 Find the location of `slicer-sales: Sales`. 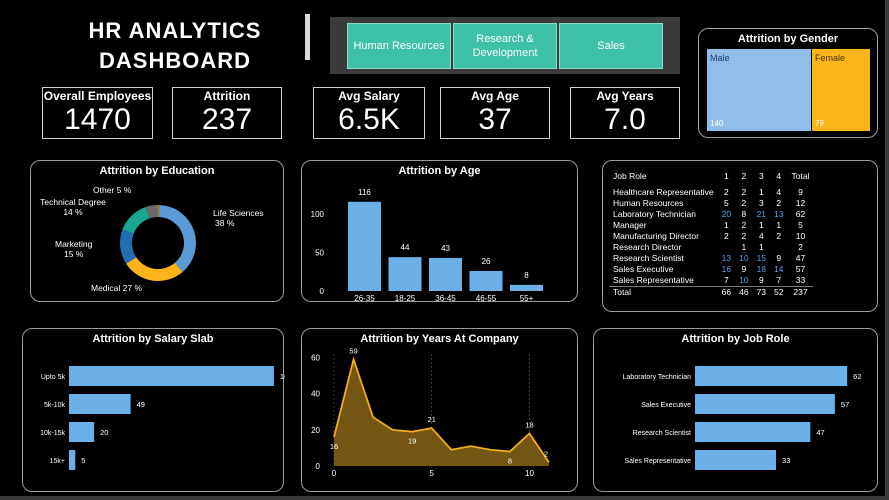

slicer-sales: Sales is located at coordinates (611, 46).